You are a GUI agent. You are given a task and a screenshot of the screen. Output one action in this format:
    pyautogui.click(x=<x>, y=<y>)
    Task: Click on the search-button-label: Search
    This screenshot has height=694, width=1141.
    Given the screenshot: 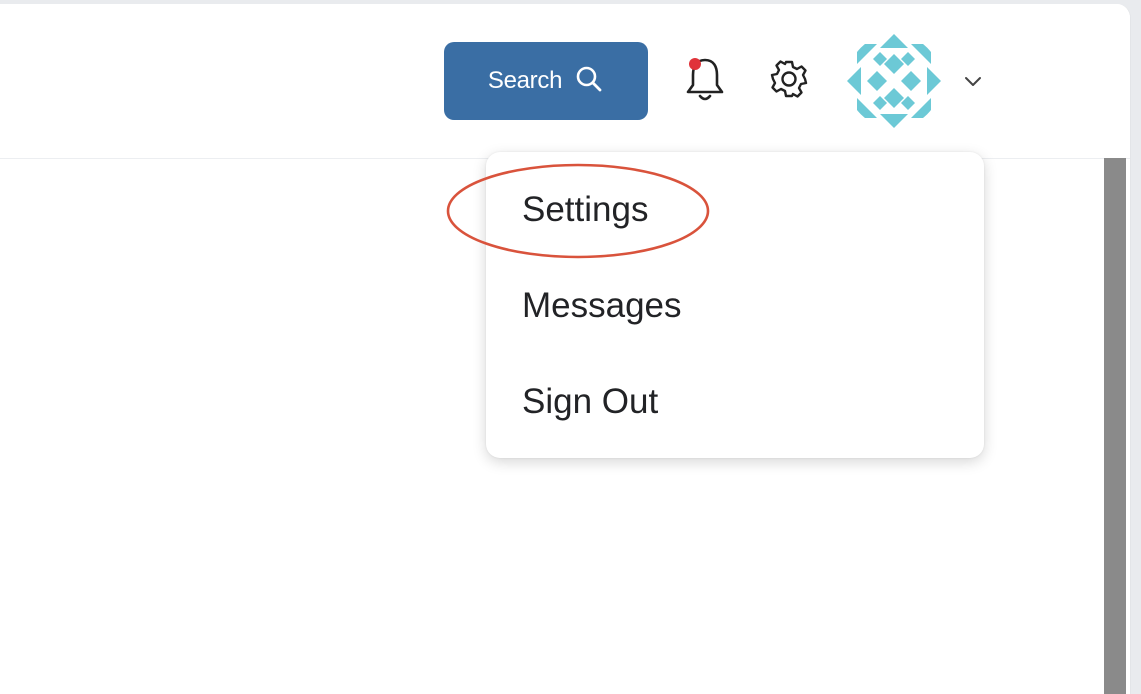 What is the action you would take?
    pyautogui.click(x=525, y=80)
    